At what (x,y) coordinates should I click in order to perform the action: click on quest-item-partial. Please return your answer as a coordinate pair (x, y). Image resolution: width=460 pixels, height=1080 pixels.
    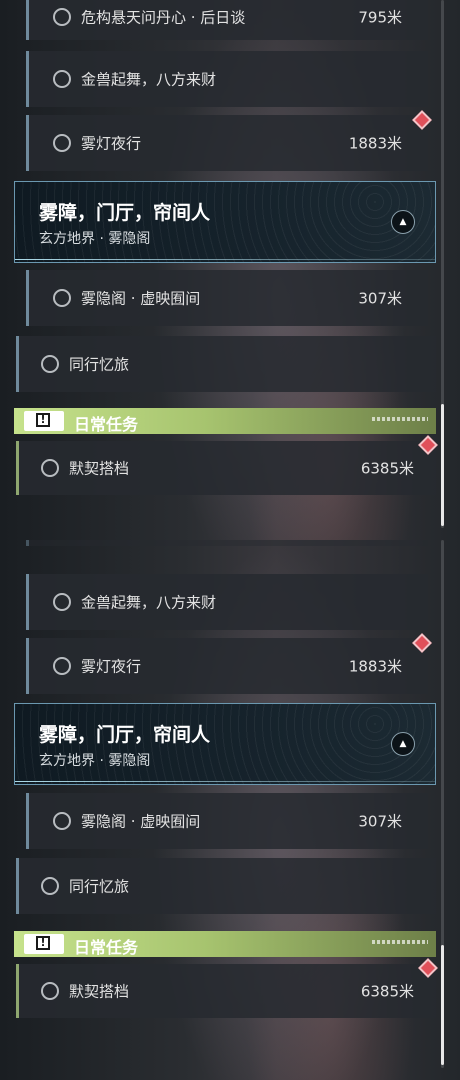
    Looking at the image, I should click on (227, 543).